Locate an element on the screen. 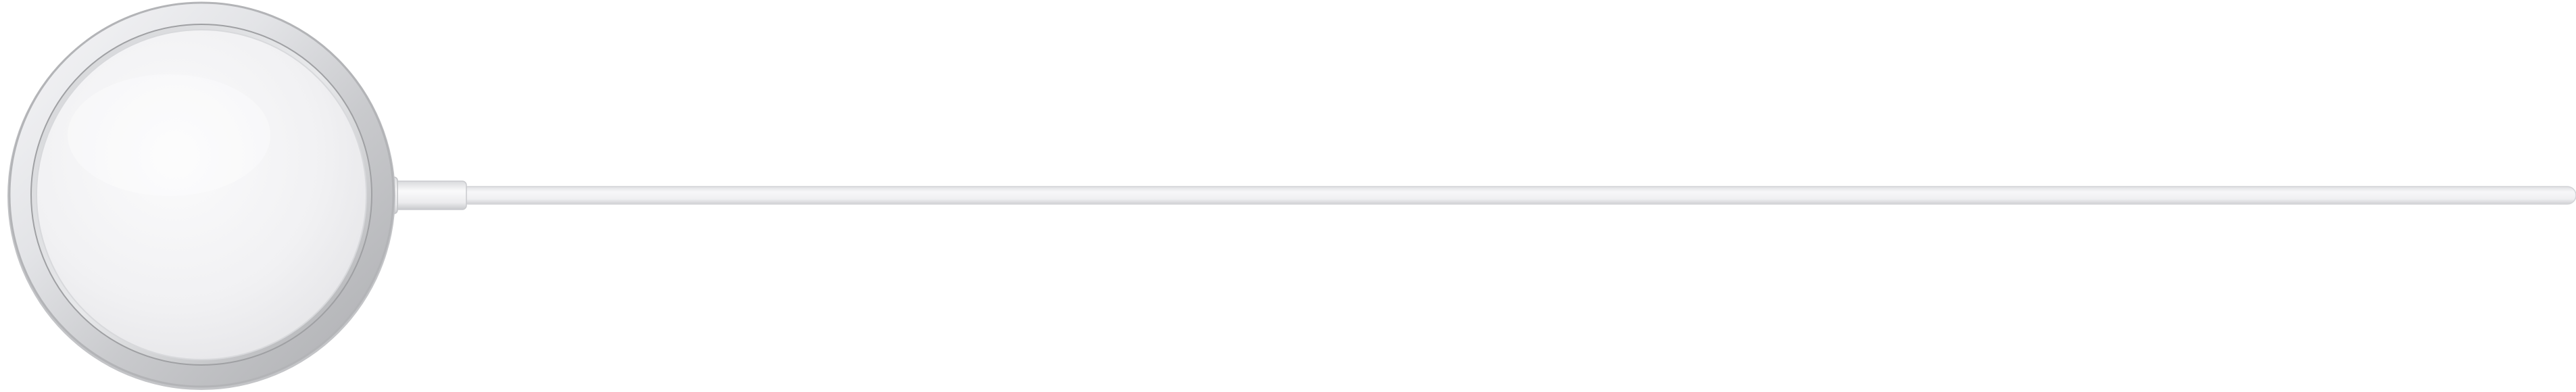 The width and height of the screenshot is (2576, 392). charger-puck is located at coordinates (201, 195).